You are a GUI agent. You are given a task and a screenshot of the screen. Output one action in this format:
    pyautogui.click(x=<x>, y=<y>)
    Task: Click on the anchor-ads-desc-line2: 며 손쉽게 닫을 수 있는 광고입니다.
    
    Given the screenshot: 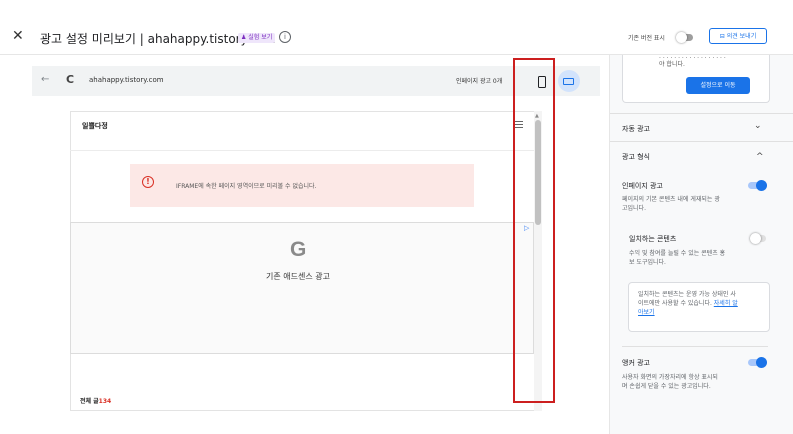 What is the action you would take?
    pyautogui.click(x=666, y=386)
    